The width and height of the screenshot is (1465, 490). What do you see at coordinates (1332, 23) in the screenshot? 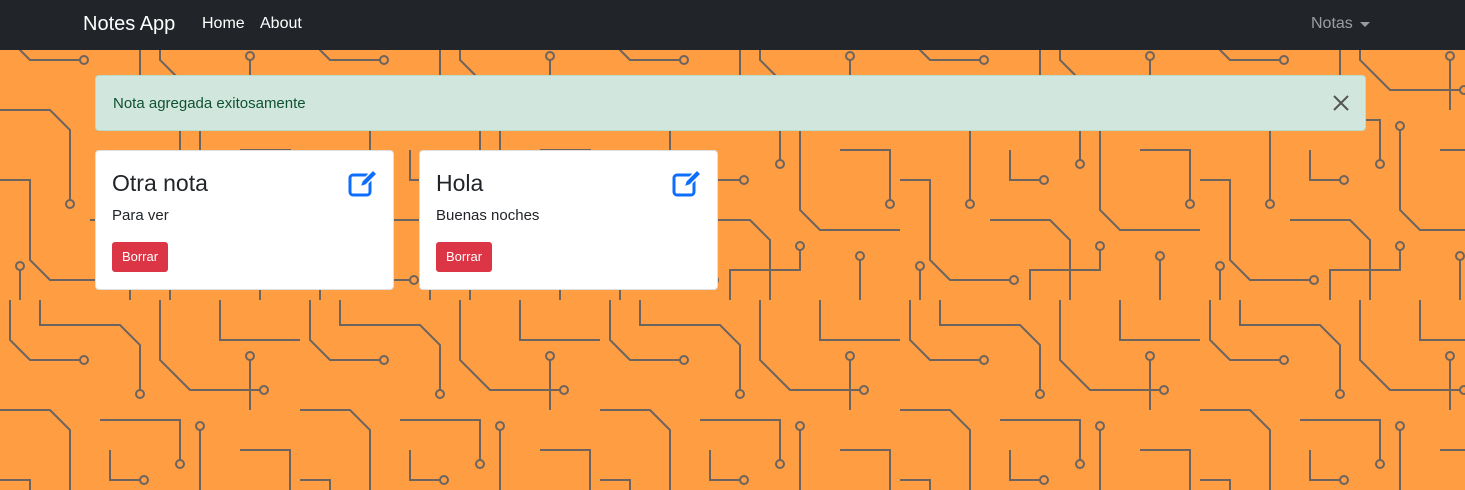
I see `notas-dropdown-label: Notas` at bounding box center [1332, 23].